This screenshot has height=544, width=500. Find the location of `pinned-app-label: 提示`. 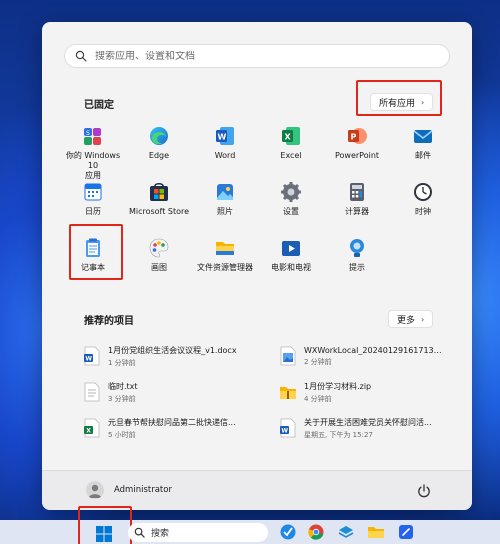

pinned-app-label: 提示 is located at coordinates (357, 267).